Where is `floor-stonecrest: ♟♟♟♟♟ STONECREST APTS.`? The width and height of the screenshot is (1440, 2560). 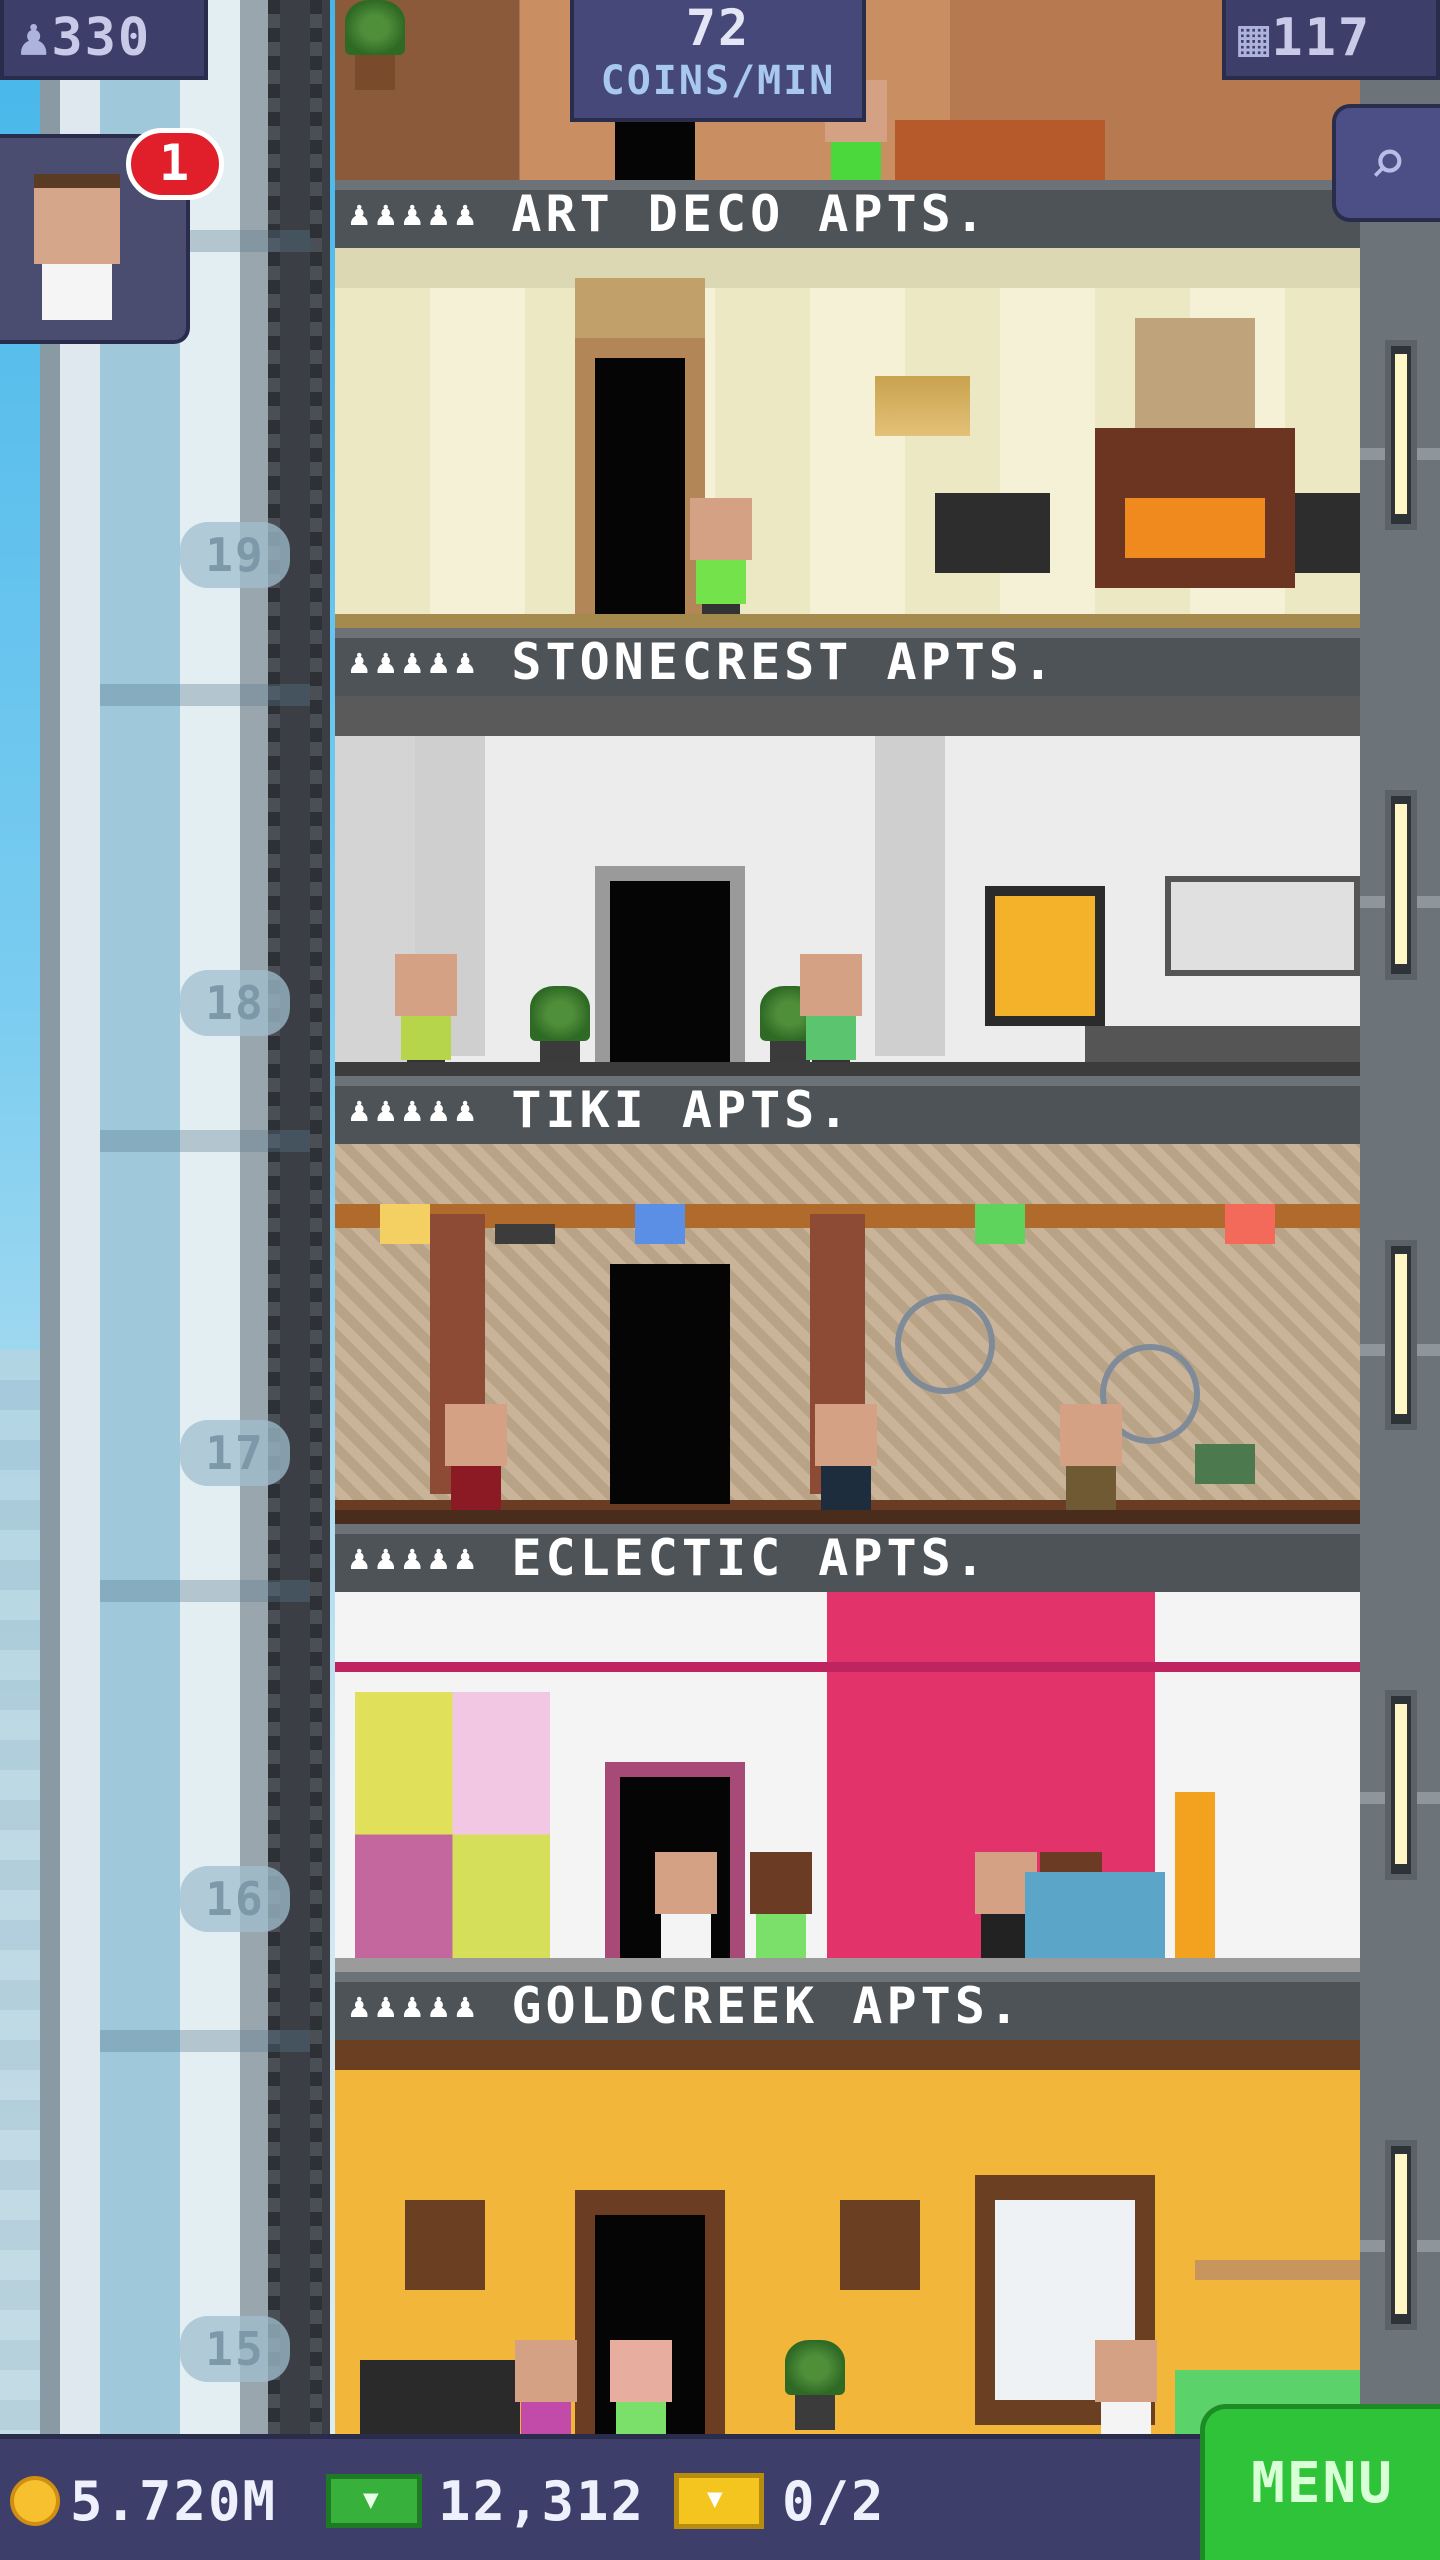
floor-stonecrest: ♟♟♟♟♟ STONECREST APTS. is located at coordinates (847, 472).